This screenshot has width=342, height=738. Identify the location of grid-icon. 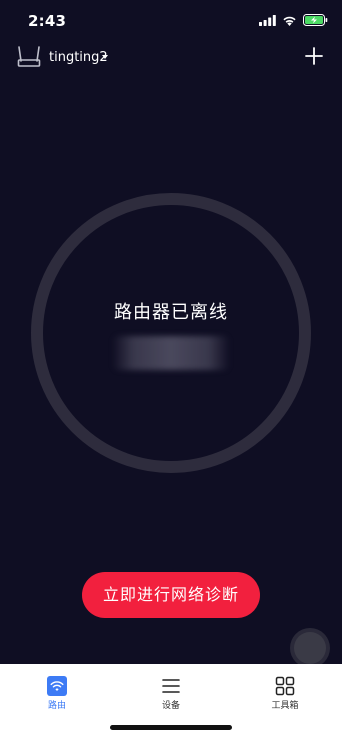
(285, 686).